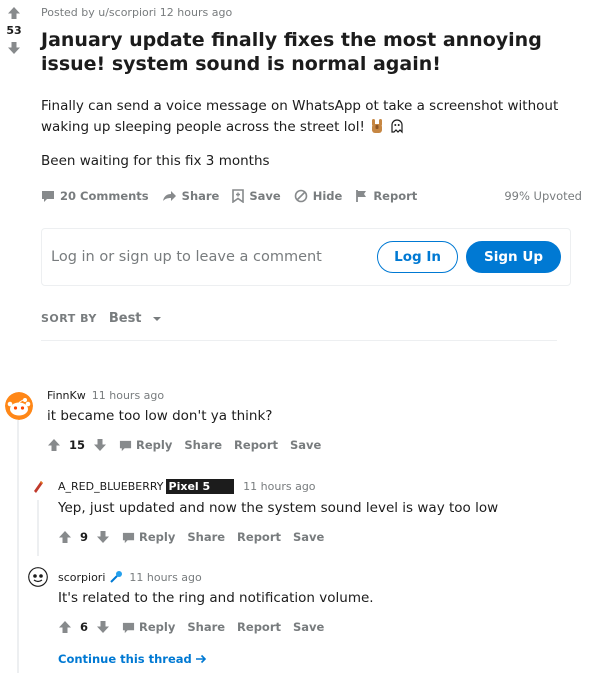  I want to click on comment-author: FinnKw, so click(66, 395).